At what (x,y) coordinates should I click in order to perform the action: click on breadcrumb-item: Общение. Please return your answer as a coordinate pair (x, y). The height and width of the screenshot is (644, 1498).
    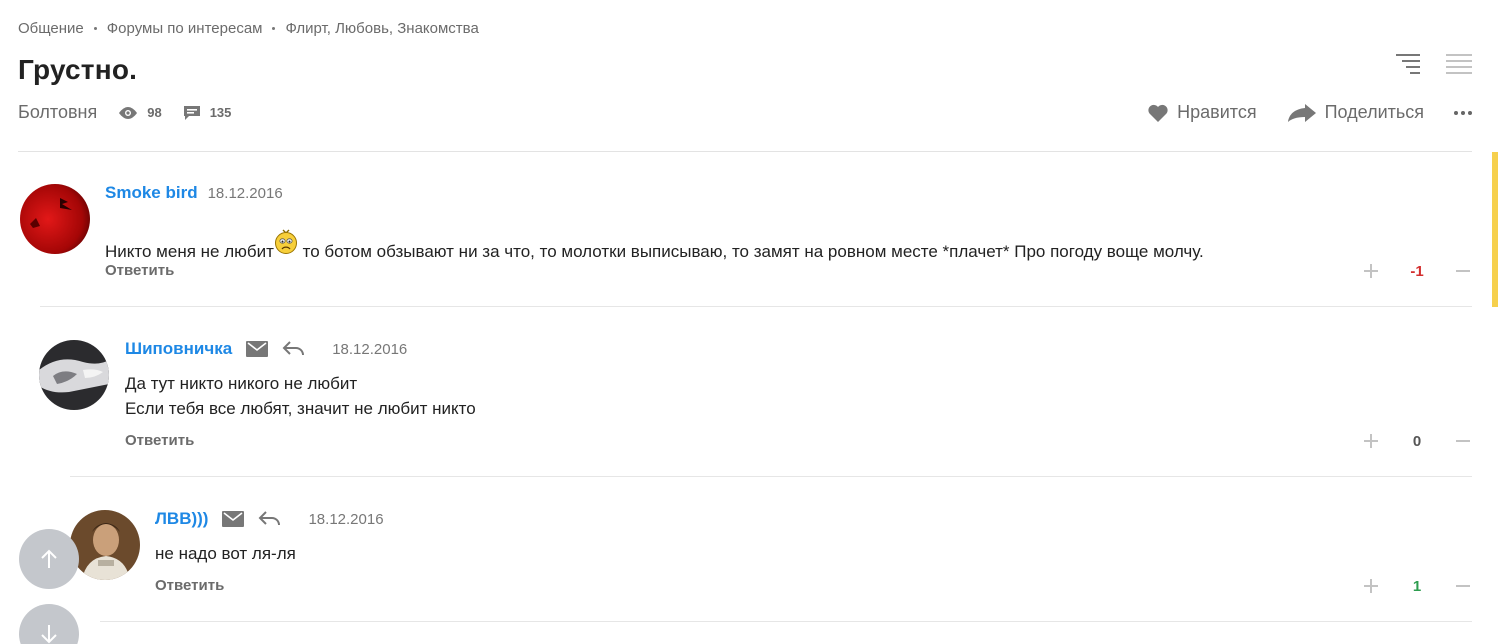
    Looking at the image, I should click on (51, 28).